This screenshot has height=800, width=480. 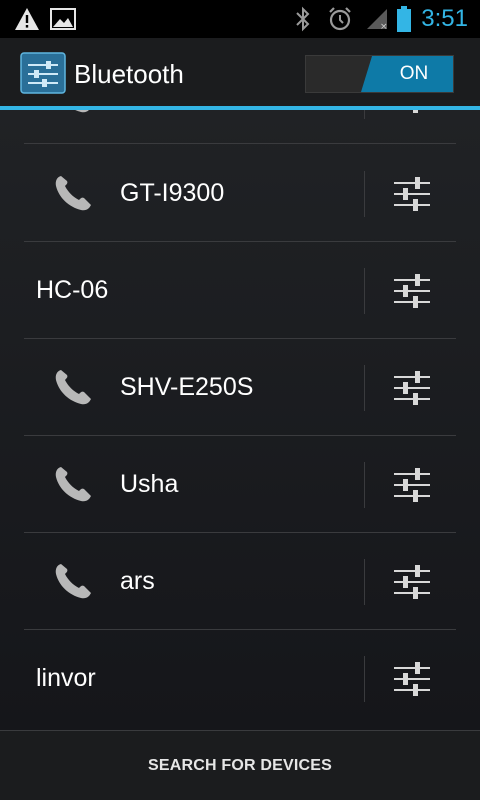 I want to click on alarm-icon, so click(x=340, y=19).